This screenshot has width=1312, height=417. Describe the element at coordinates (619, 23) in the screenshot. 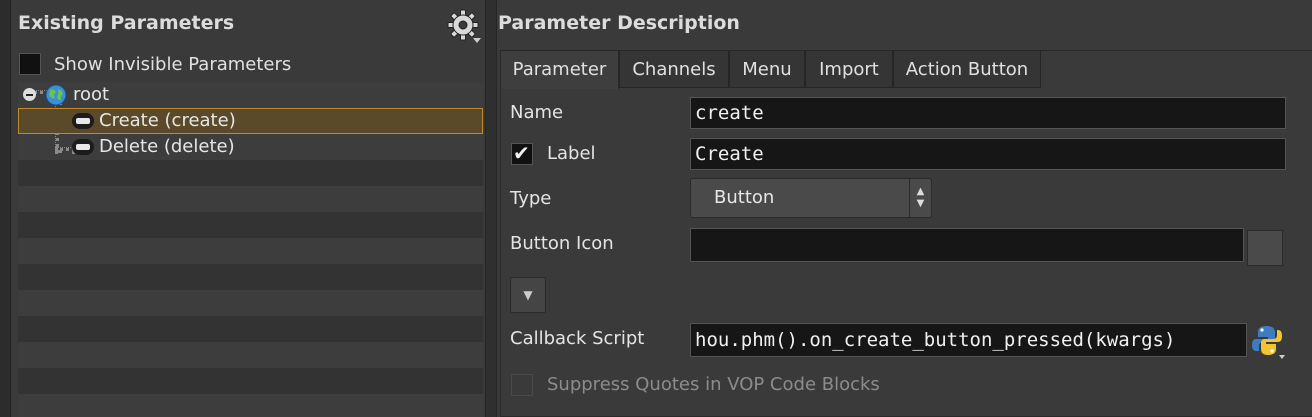

I see `parameter-description-title: Parameter Description` at that location.